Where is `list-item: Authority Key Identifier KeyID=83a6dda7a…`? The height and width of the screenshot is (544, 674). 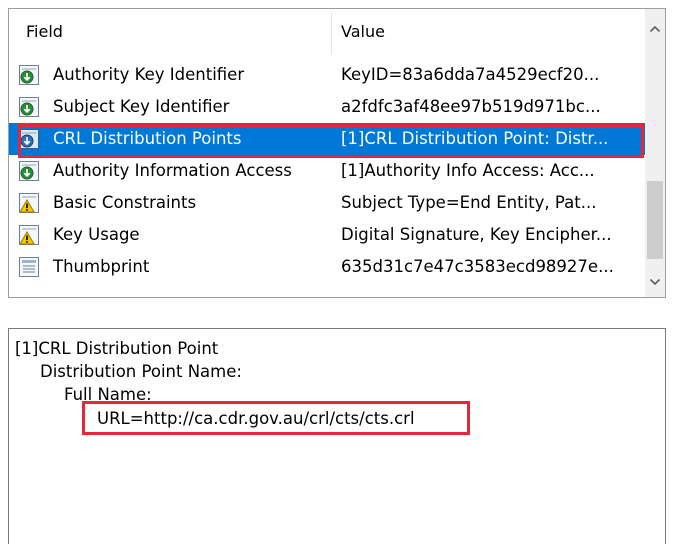
list-item: Authority Key Identifier KeyID=83a6dda7a… is located at coordinates (327, 75).